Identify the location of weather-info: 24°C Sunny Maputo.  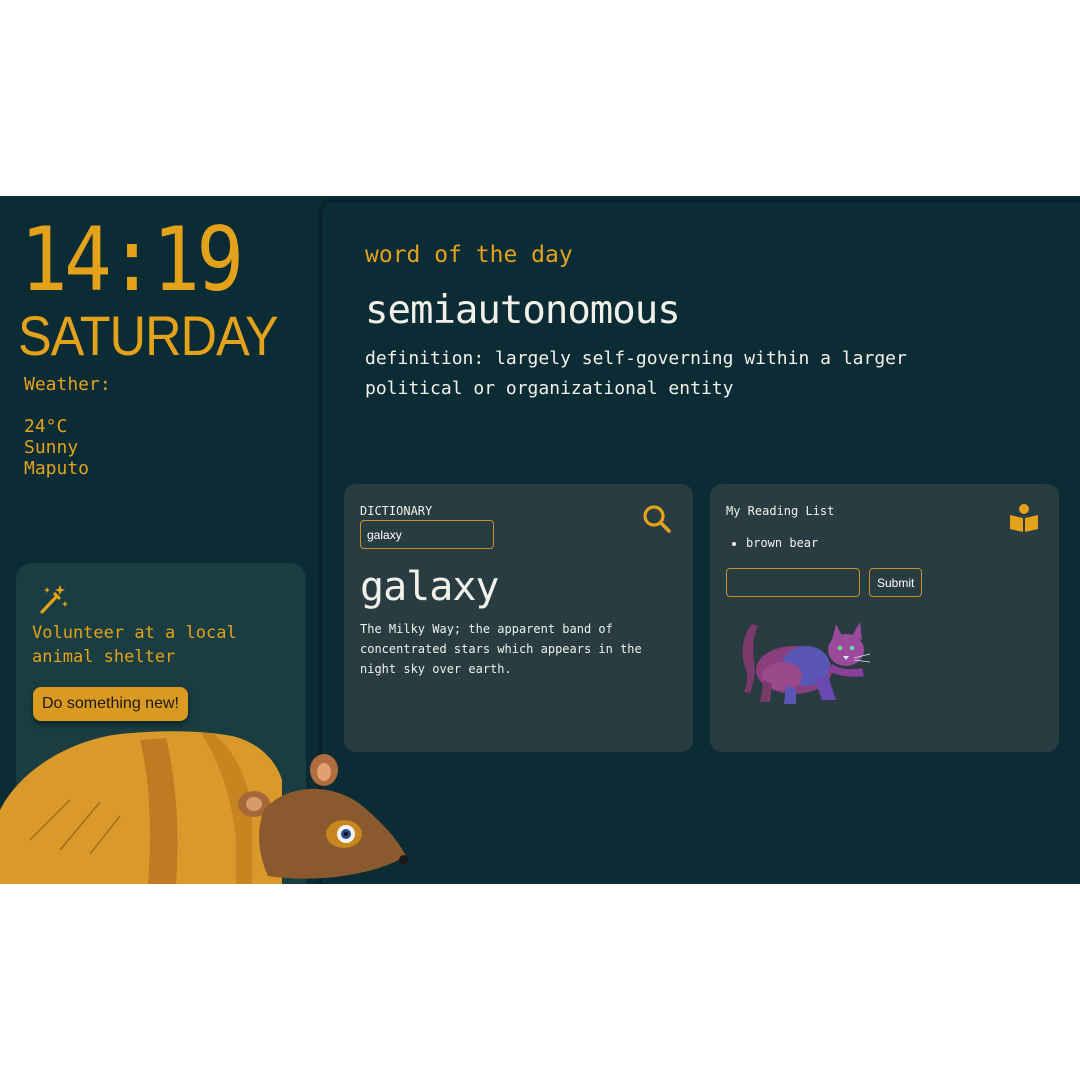
(56, 447).